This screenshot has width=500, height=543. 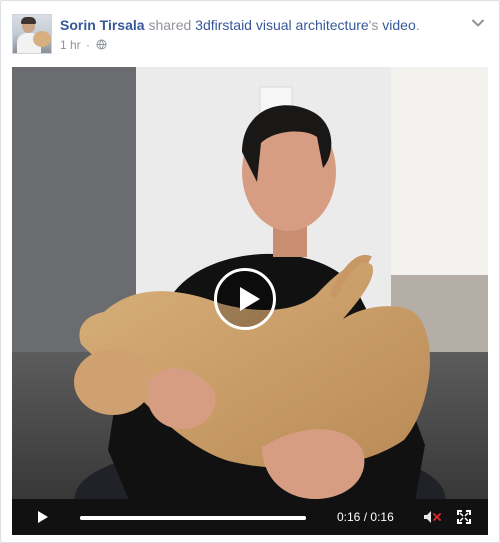 I want to click on current-time: 0:16, so click(x=349, y=517).